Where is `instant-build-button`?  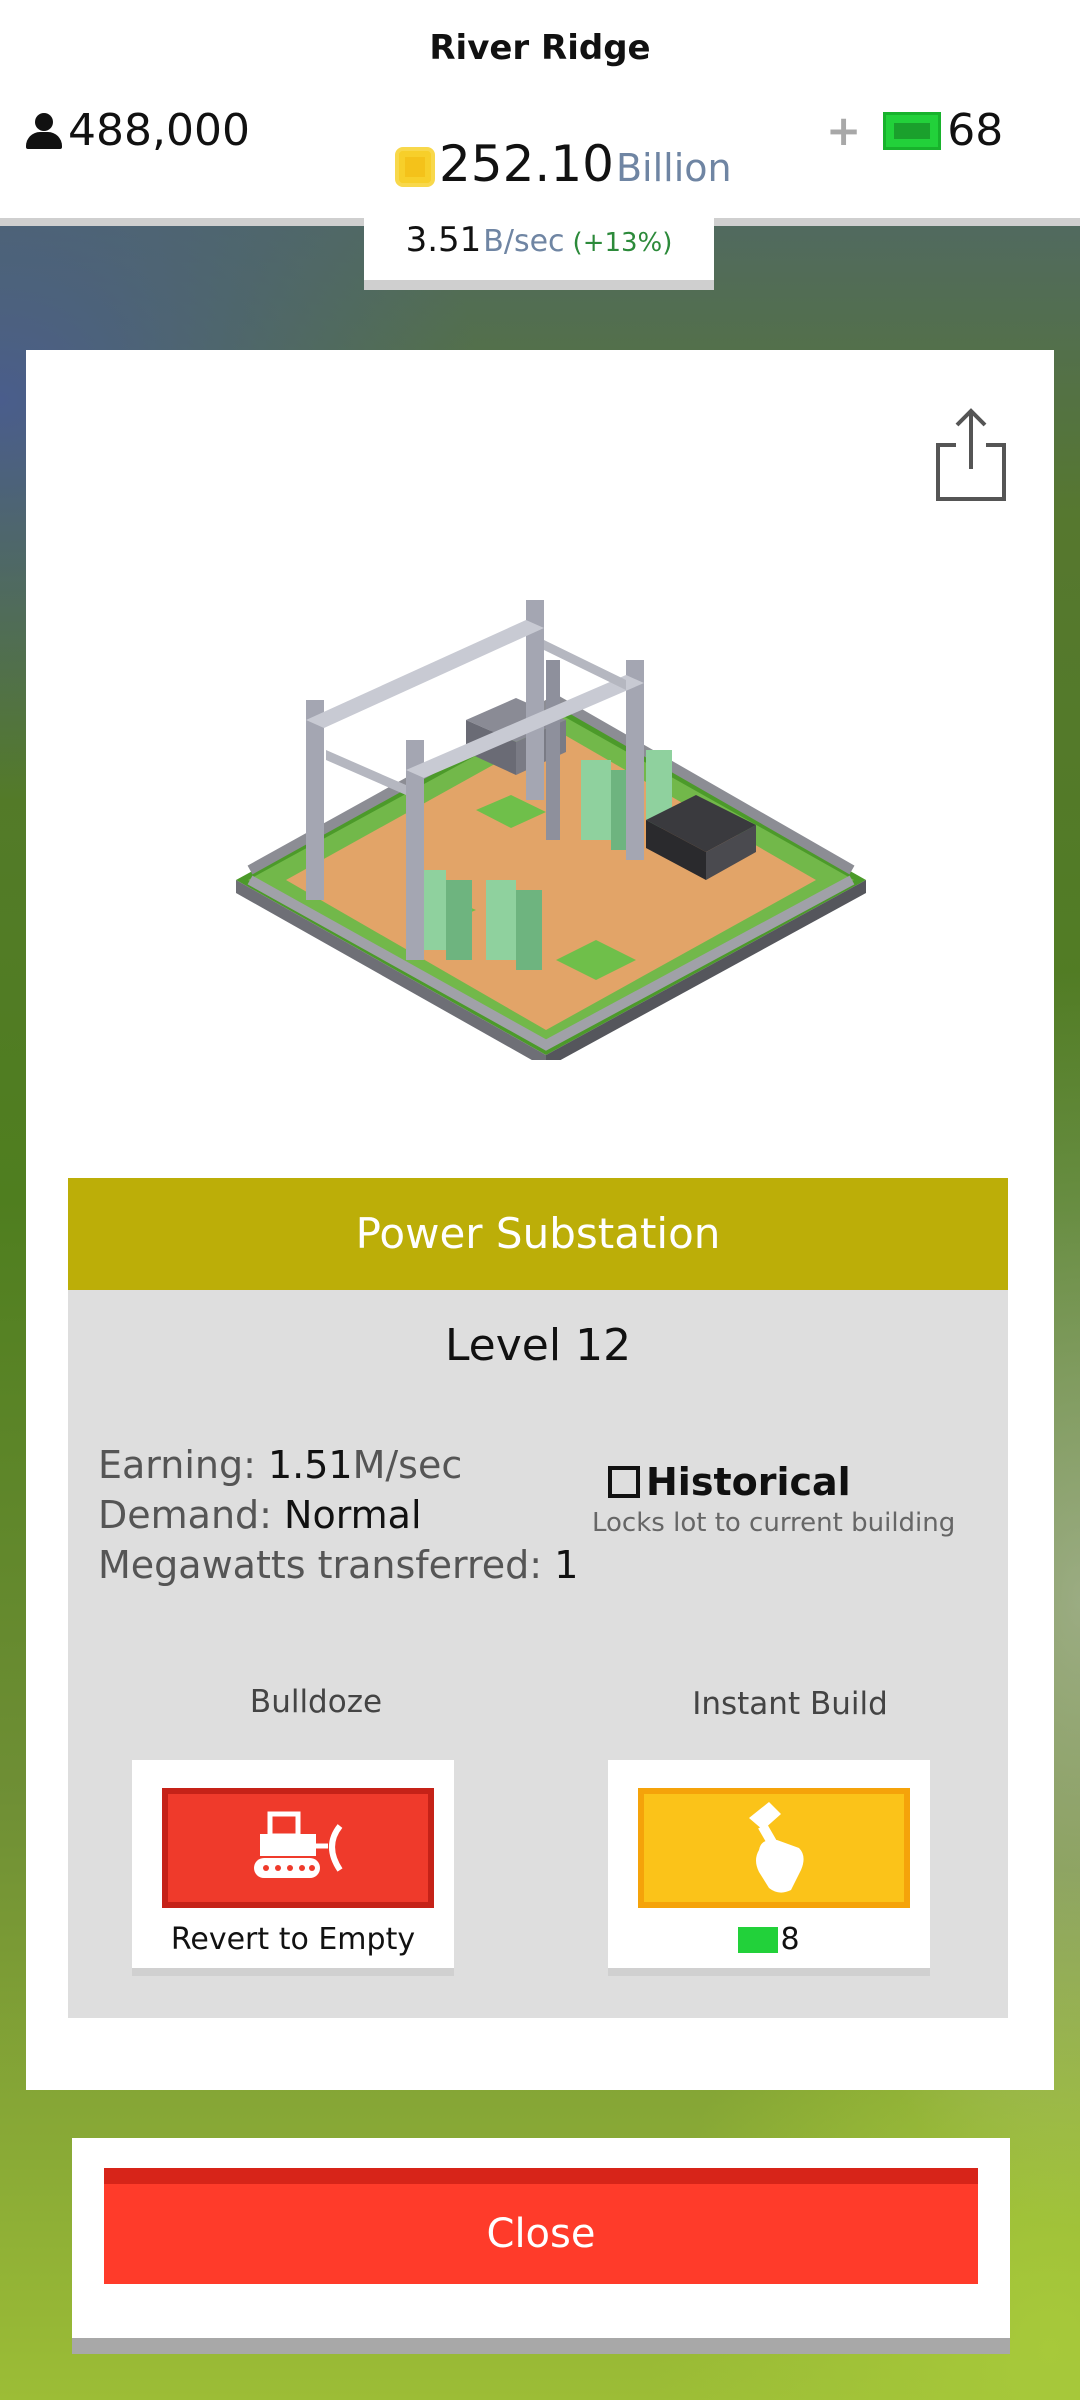 instant-build-button is located at coordinates (774, 1848).